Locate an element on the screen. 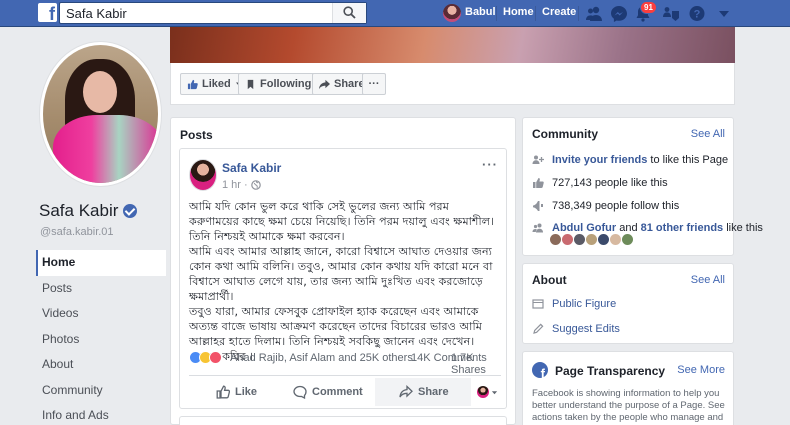 This screenshot has width=790, height=425. suggest-edits-link: Suggest Edits is located at coordinates (586, 329).